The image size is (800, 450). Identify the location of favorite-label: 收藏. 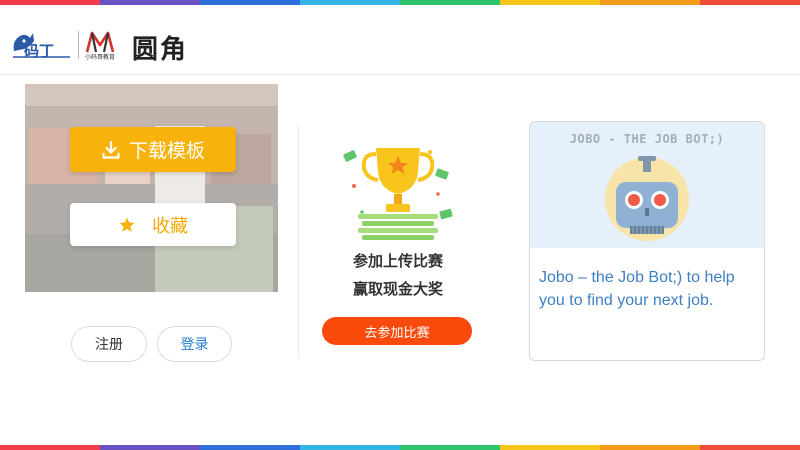
(170, 226).